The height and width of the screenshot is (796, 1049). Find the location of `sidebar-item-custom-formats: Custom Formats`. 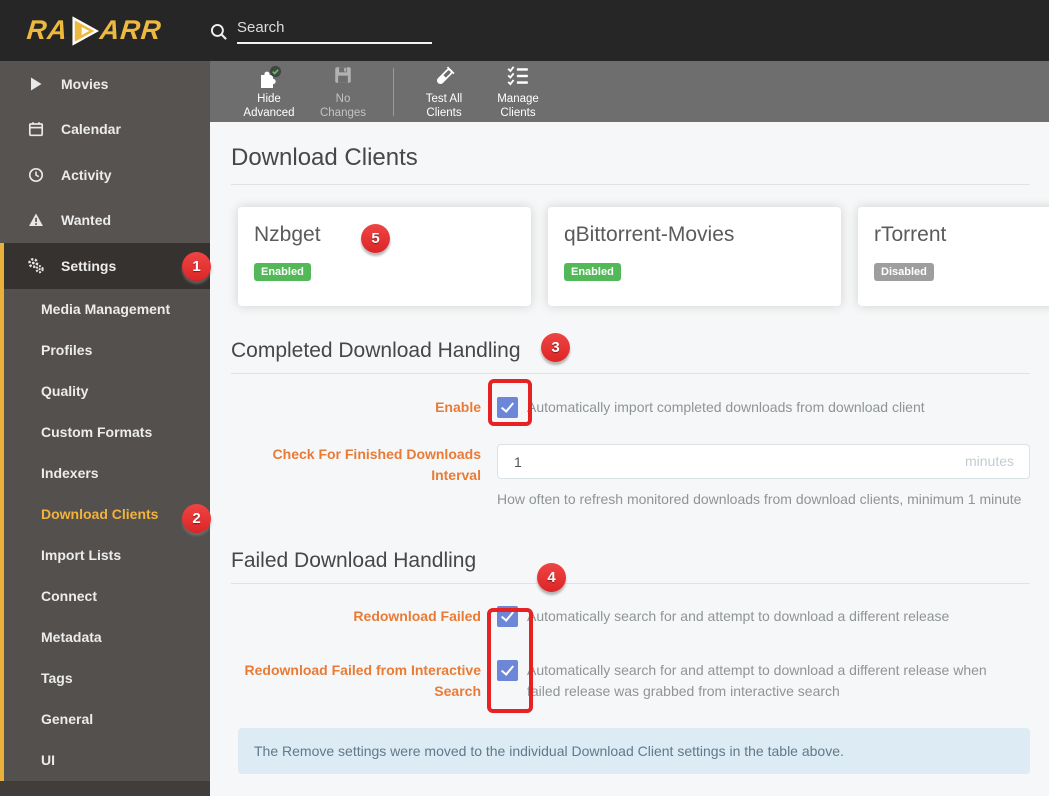

sidebar-item-custom-formats: Custom Formats is located at coordinates (107, 432).